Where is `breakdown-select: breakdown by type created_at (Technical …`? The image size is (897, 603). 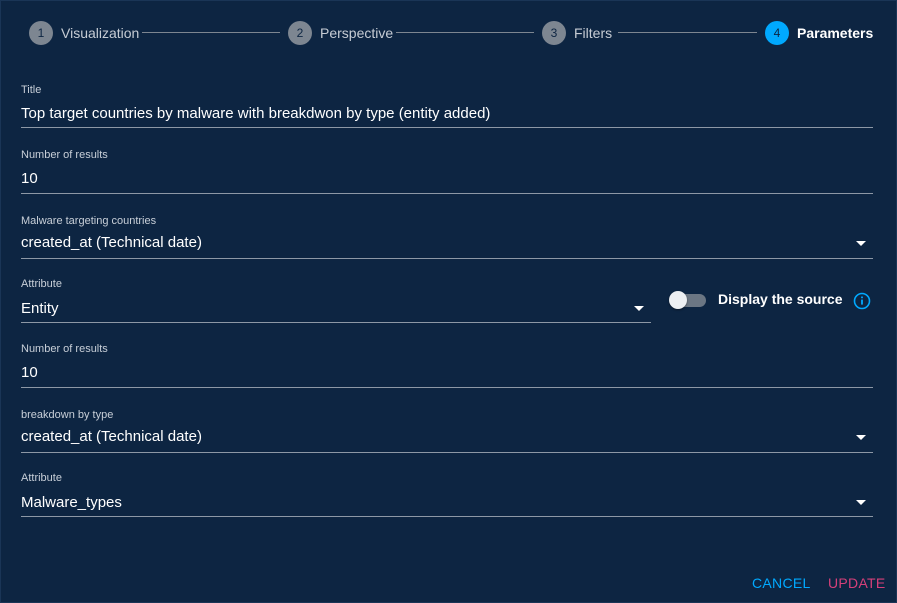 breakdown-select: breakdown by type created_at (Technical … is located at coordinates (447, 430).